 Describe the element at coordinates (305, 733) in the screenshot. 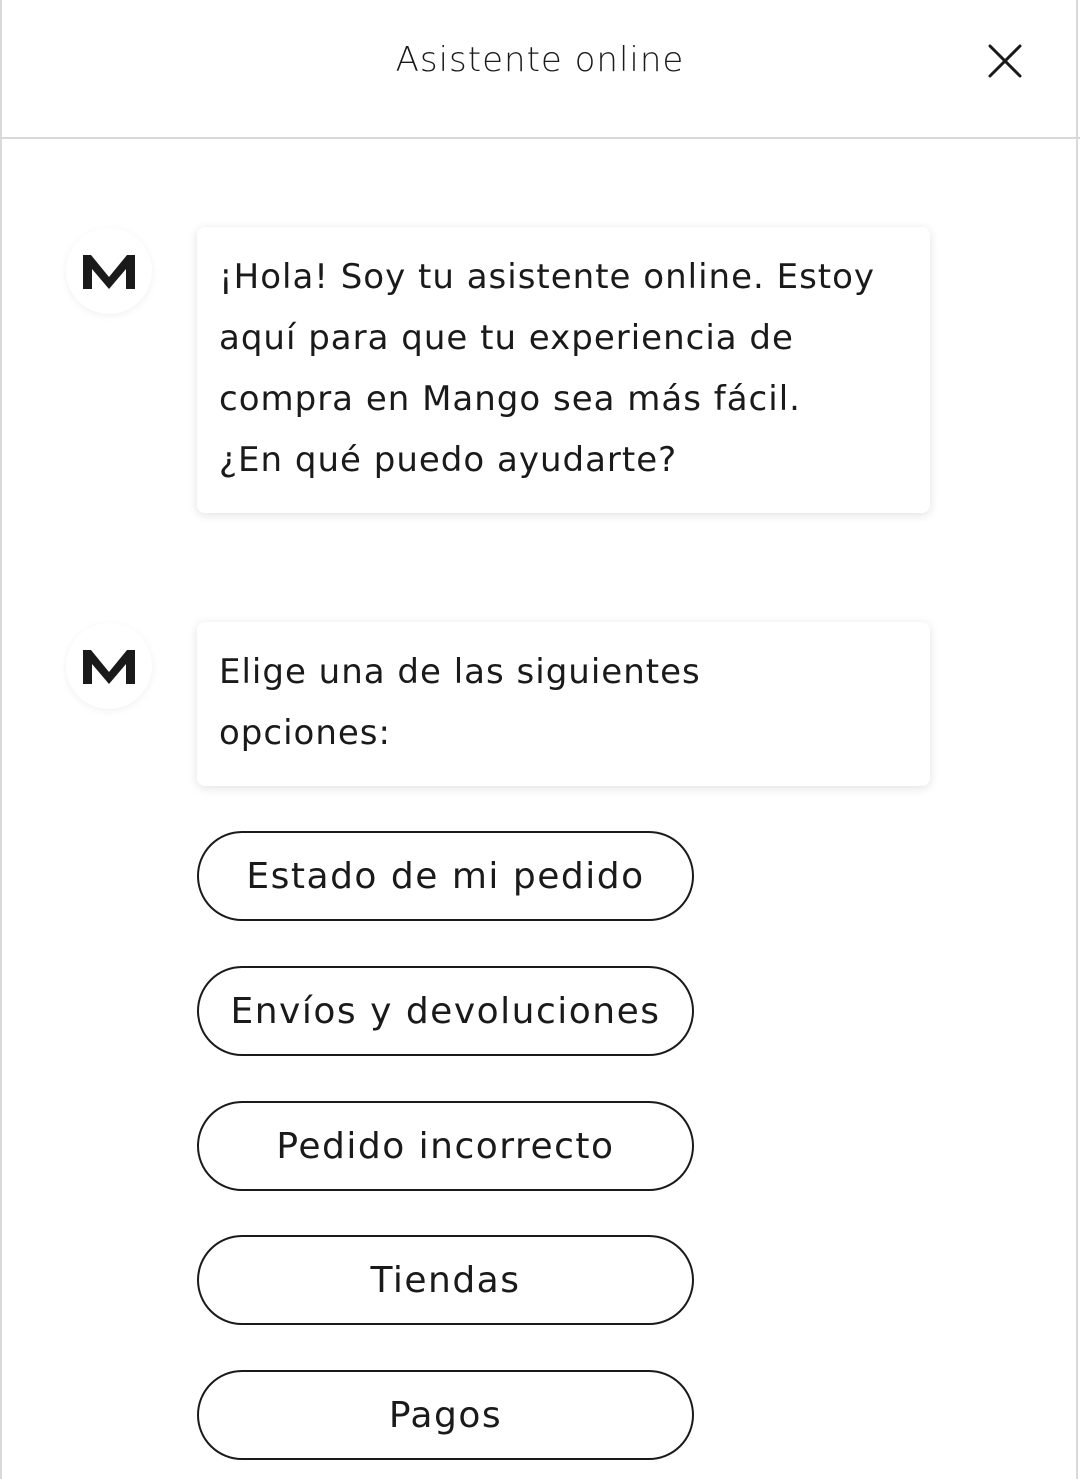

I see `message-line: opciones:` at that location.